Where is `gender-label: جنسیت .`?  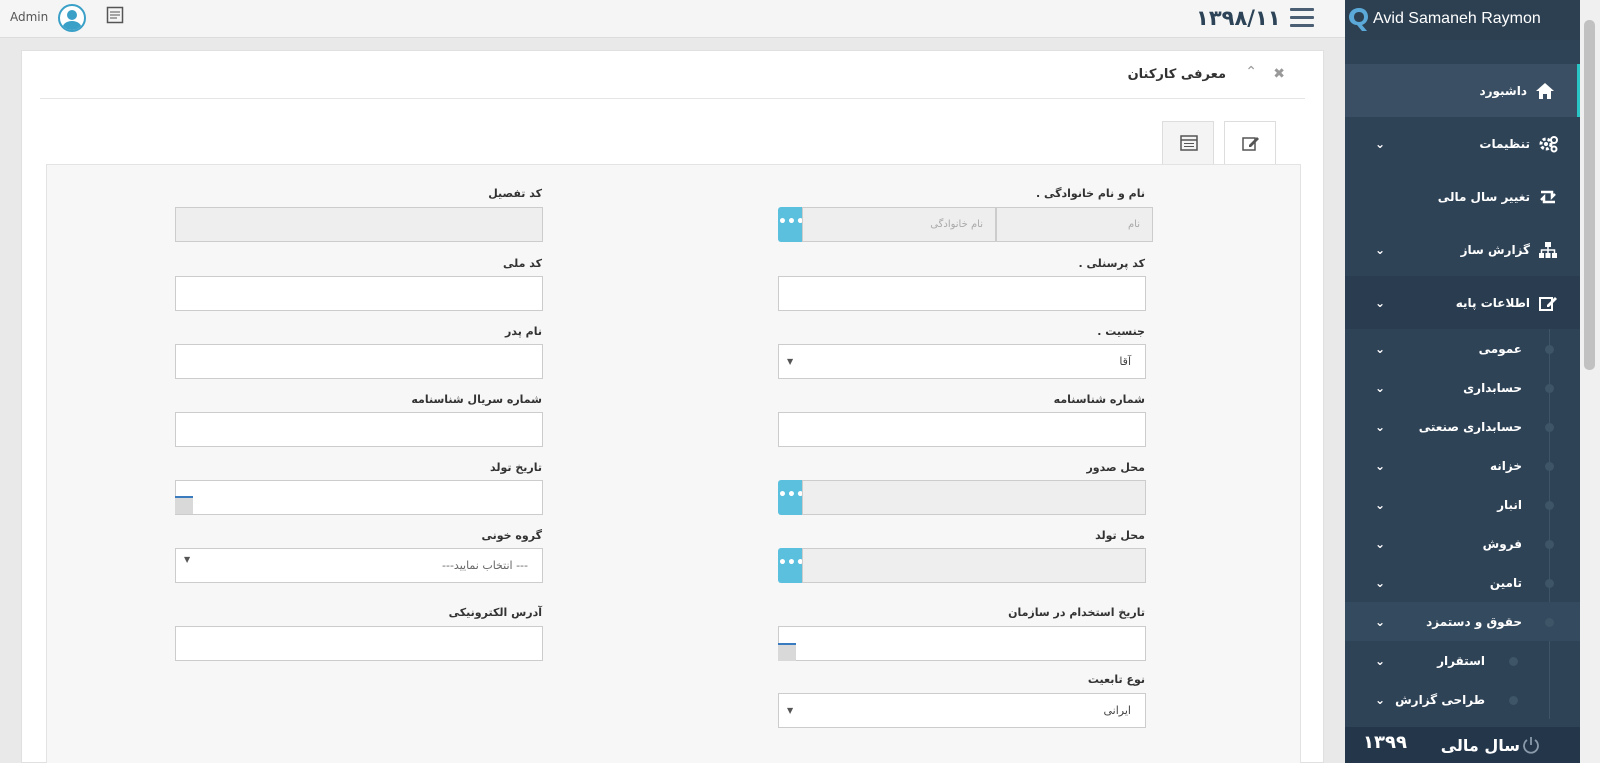 gender-label: جنسیت . is located at coordinates (1121, 331).